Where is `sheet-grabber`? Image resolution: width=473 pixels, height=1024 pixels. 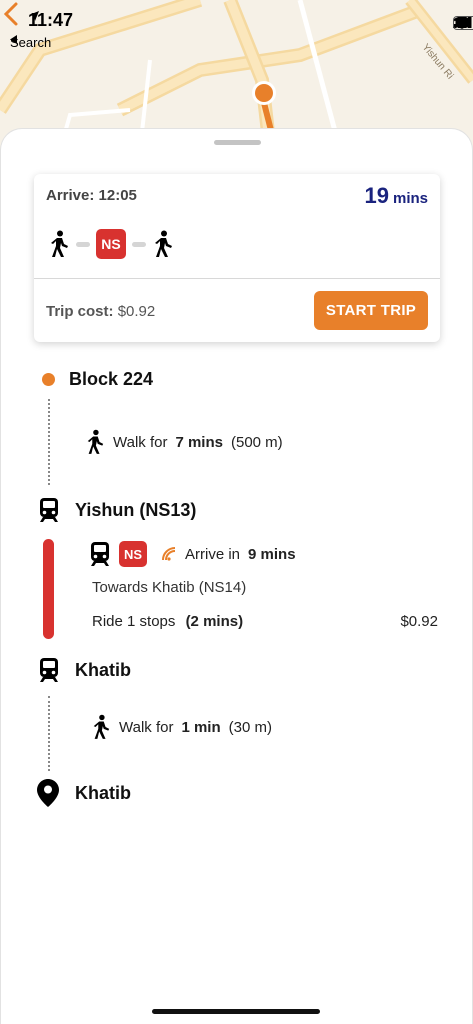
sheet-grabber is located at coordinates (237, 142).